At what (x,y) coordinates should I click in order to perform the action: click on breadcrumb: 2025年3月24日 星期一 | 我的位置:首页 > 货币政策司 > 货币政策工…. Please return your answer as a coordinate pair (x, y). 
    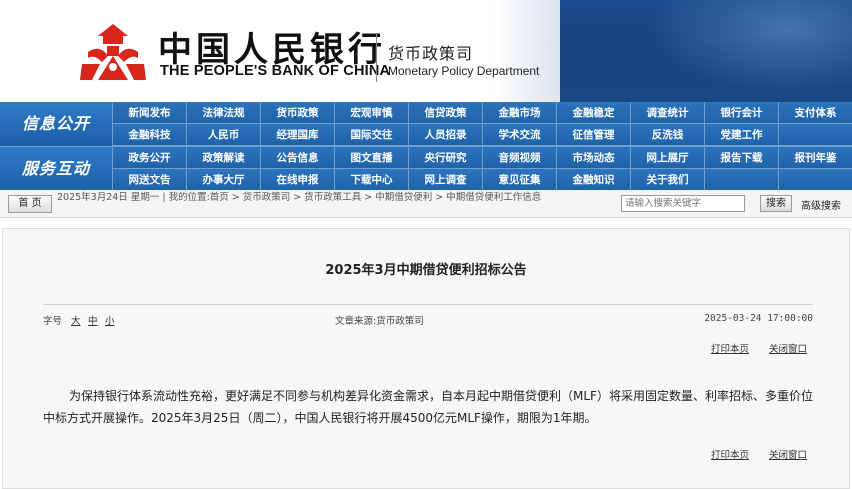
    Looking at the image, I should click on (299, 197).